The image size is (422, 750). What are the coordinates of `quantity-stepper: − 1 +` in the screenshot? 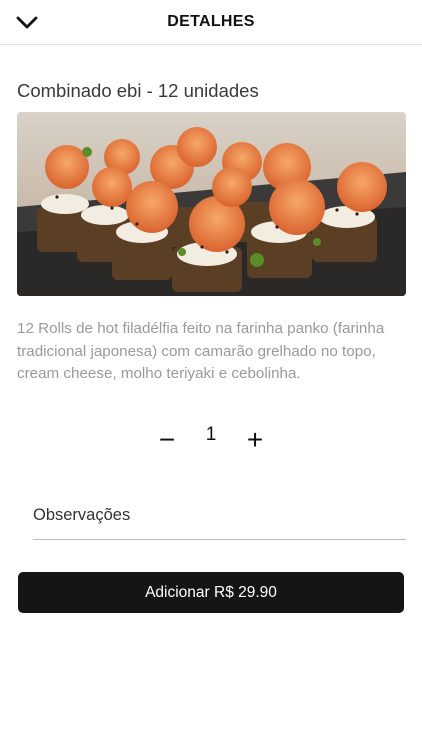 It's located at (211, 440).